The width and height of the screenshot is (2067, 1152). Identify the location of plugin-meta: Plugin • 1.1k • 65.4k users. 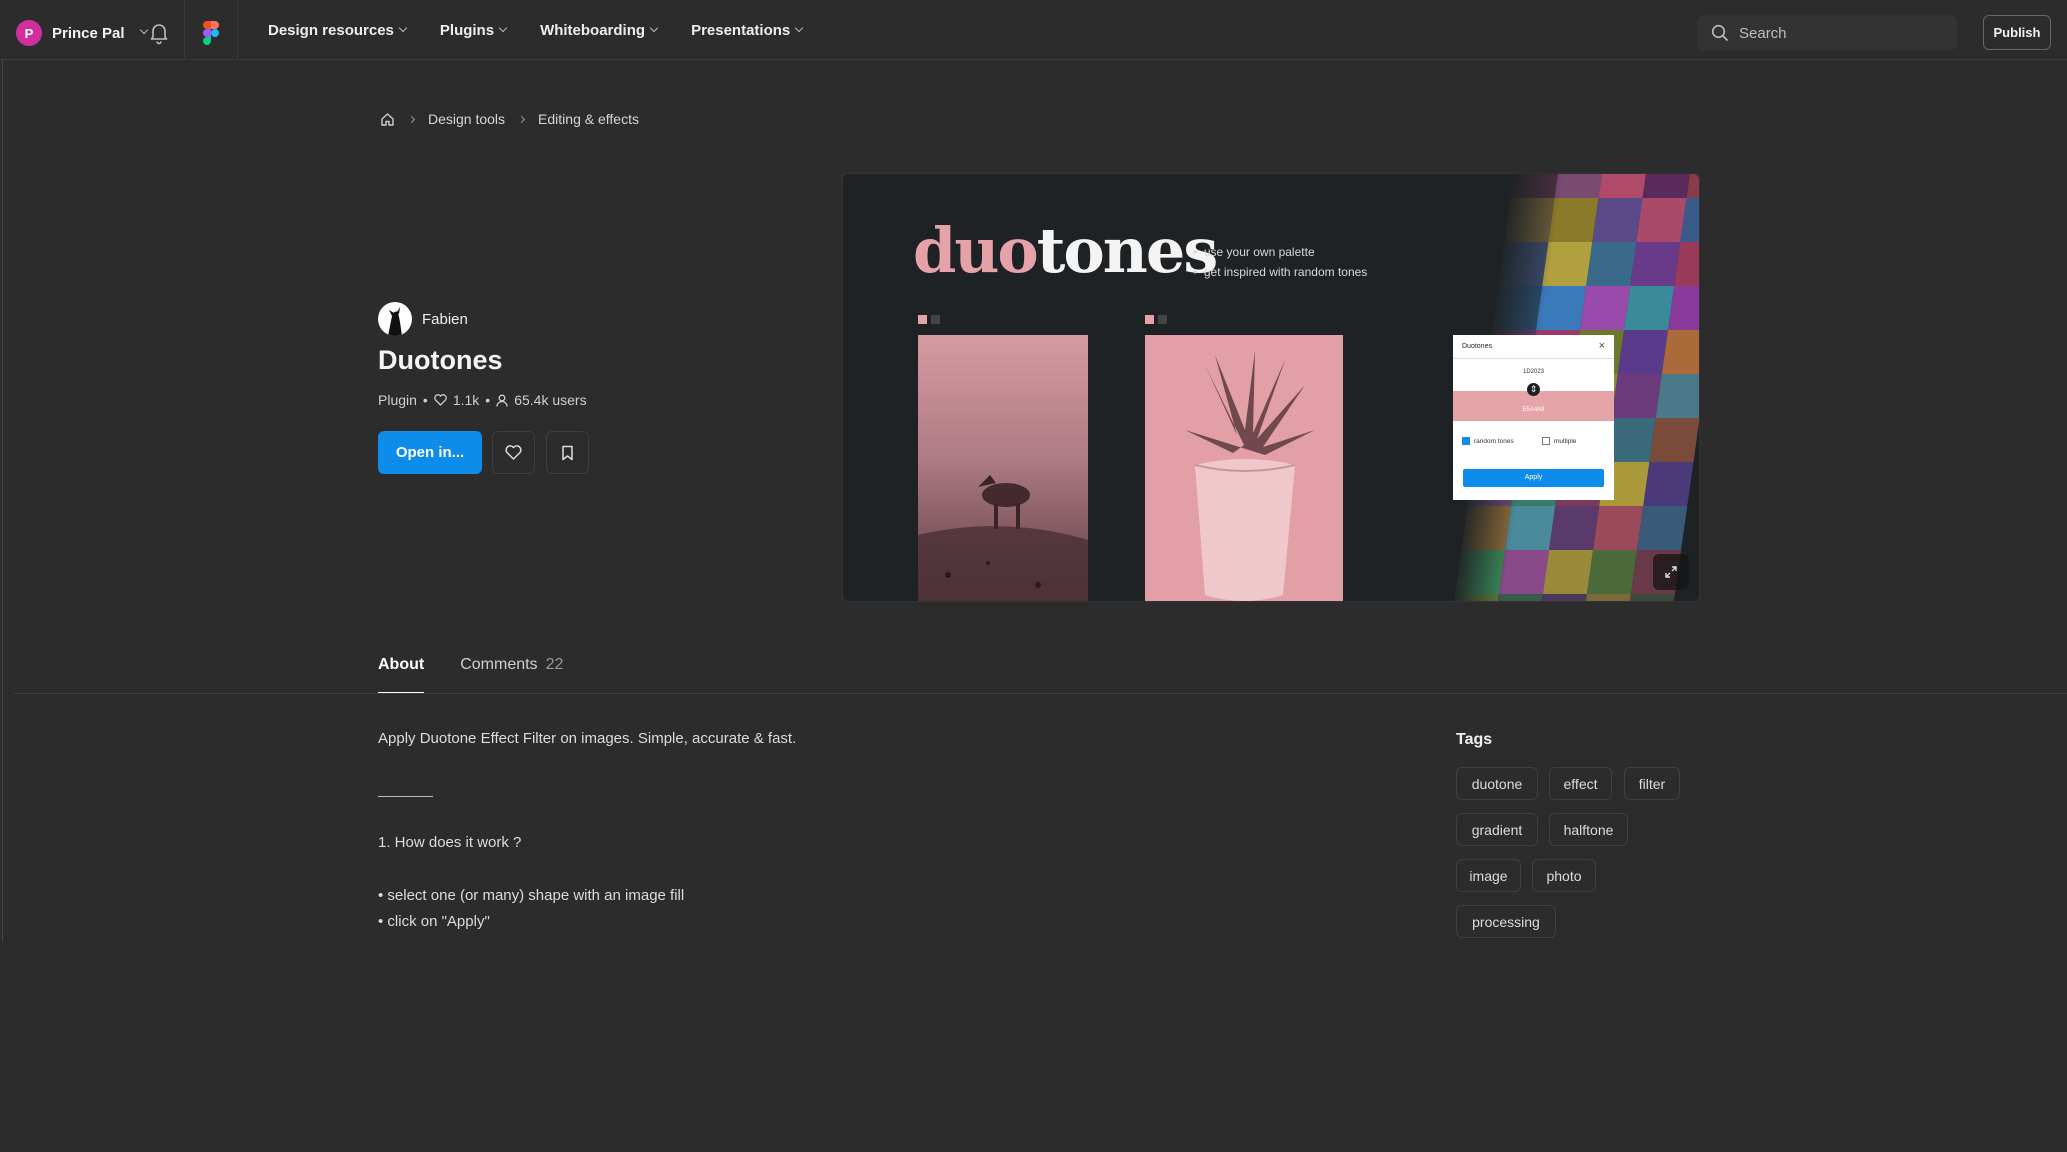
(482, 400).